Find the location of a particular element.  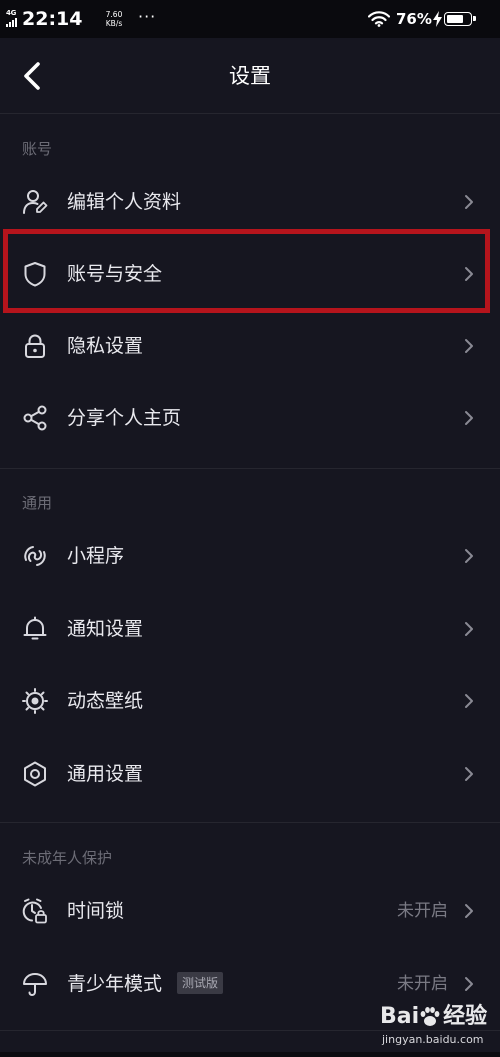

settings-item-label: 通用设置 is located at coordinates (105, 774).